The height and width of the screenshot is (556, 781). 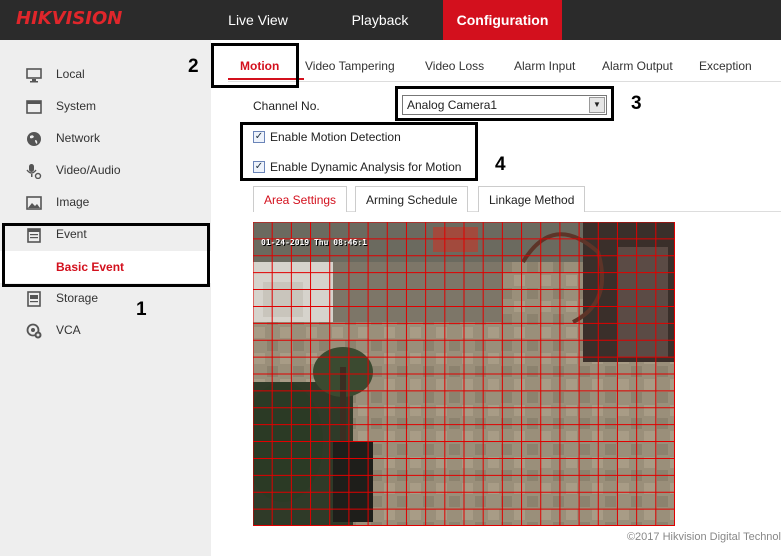 I want to click on sidebar-item-storage: Storage, so click(x=105, y=299).